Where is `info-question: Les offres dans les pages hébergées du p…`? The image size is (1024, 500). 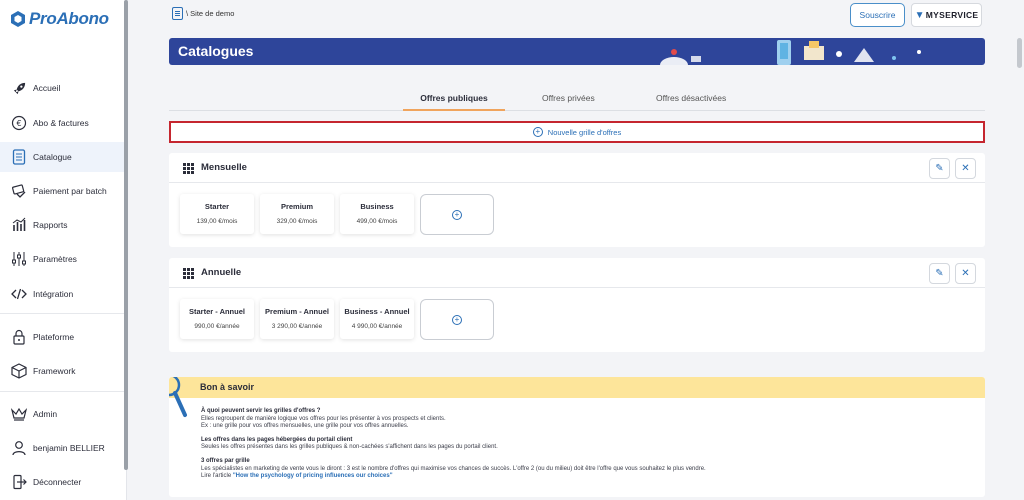 info-question: Les offres dans les pages hébergées du p… is located at coordinates (277, 439).